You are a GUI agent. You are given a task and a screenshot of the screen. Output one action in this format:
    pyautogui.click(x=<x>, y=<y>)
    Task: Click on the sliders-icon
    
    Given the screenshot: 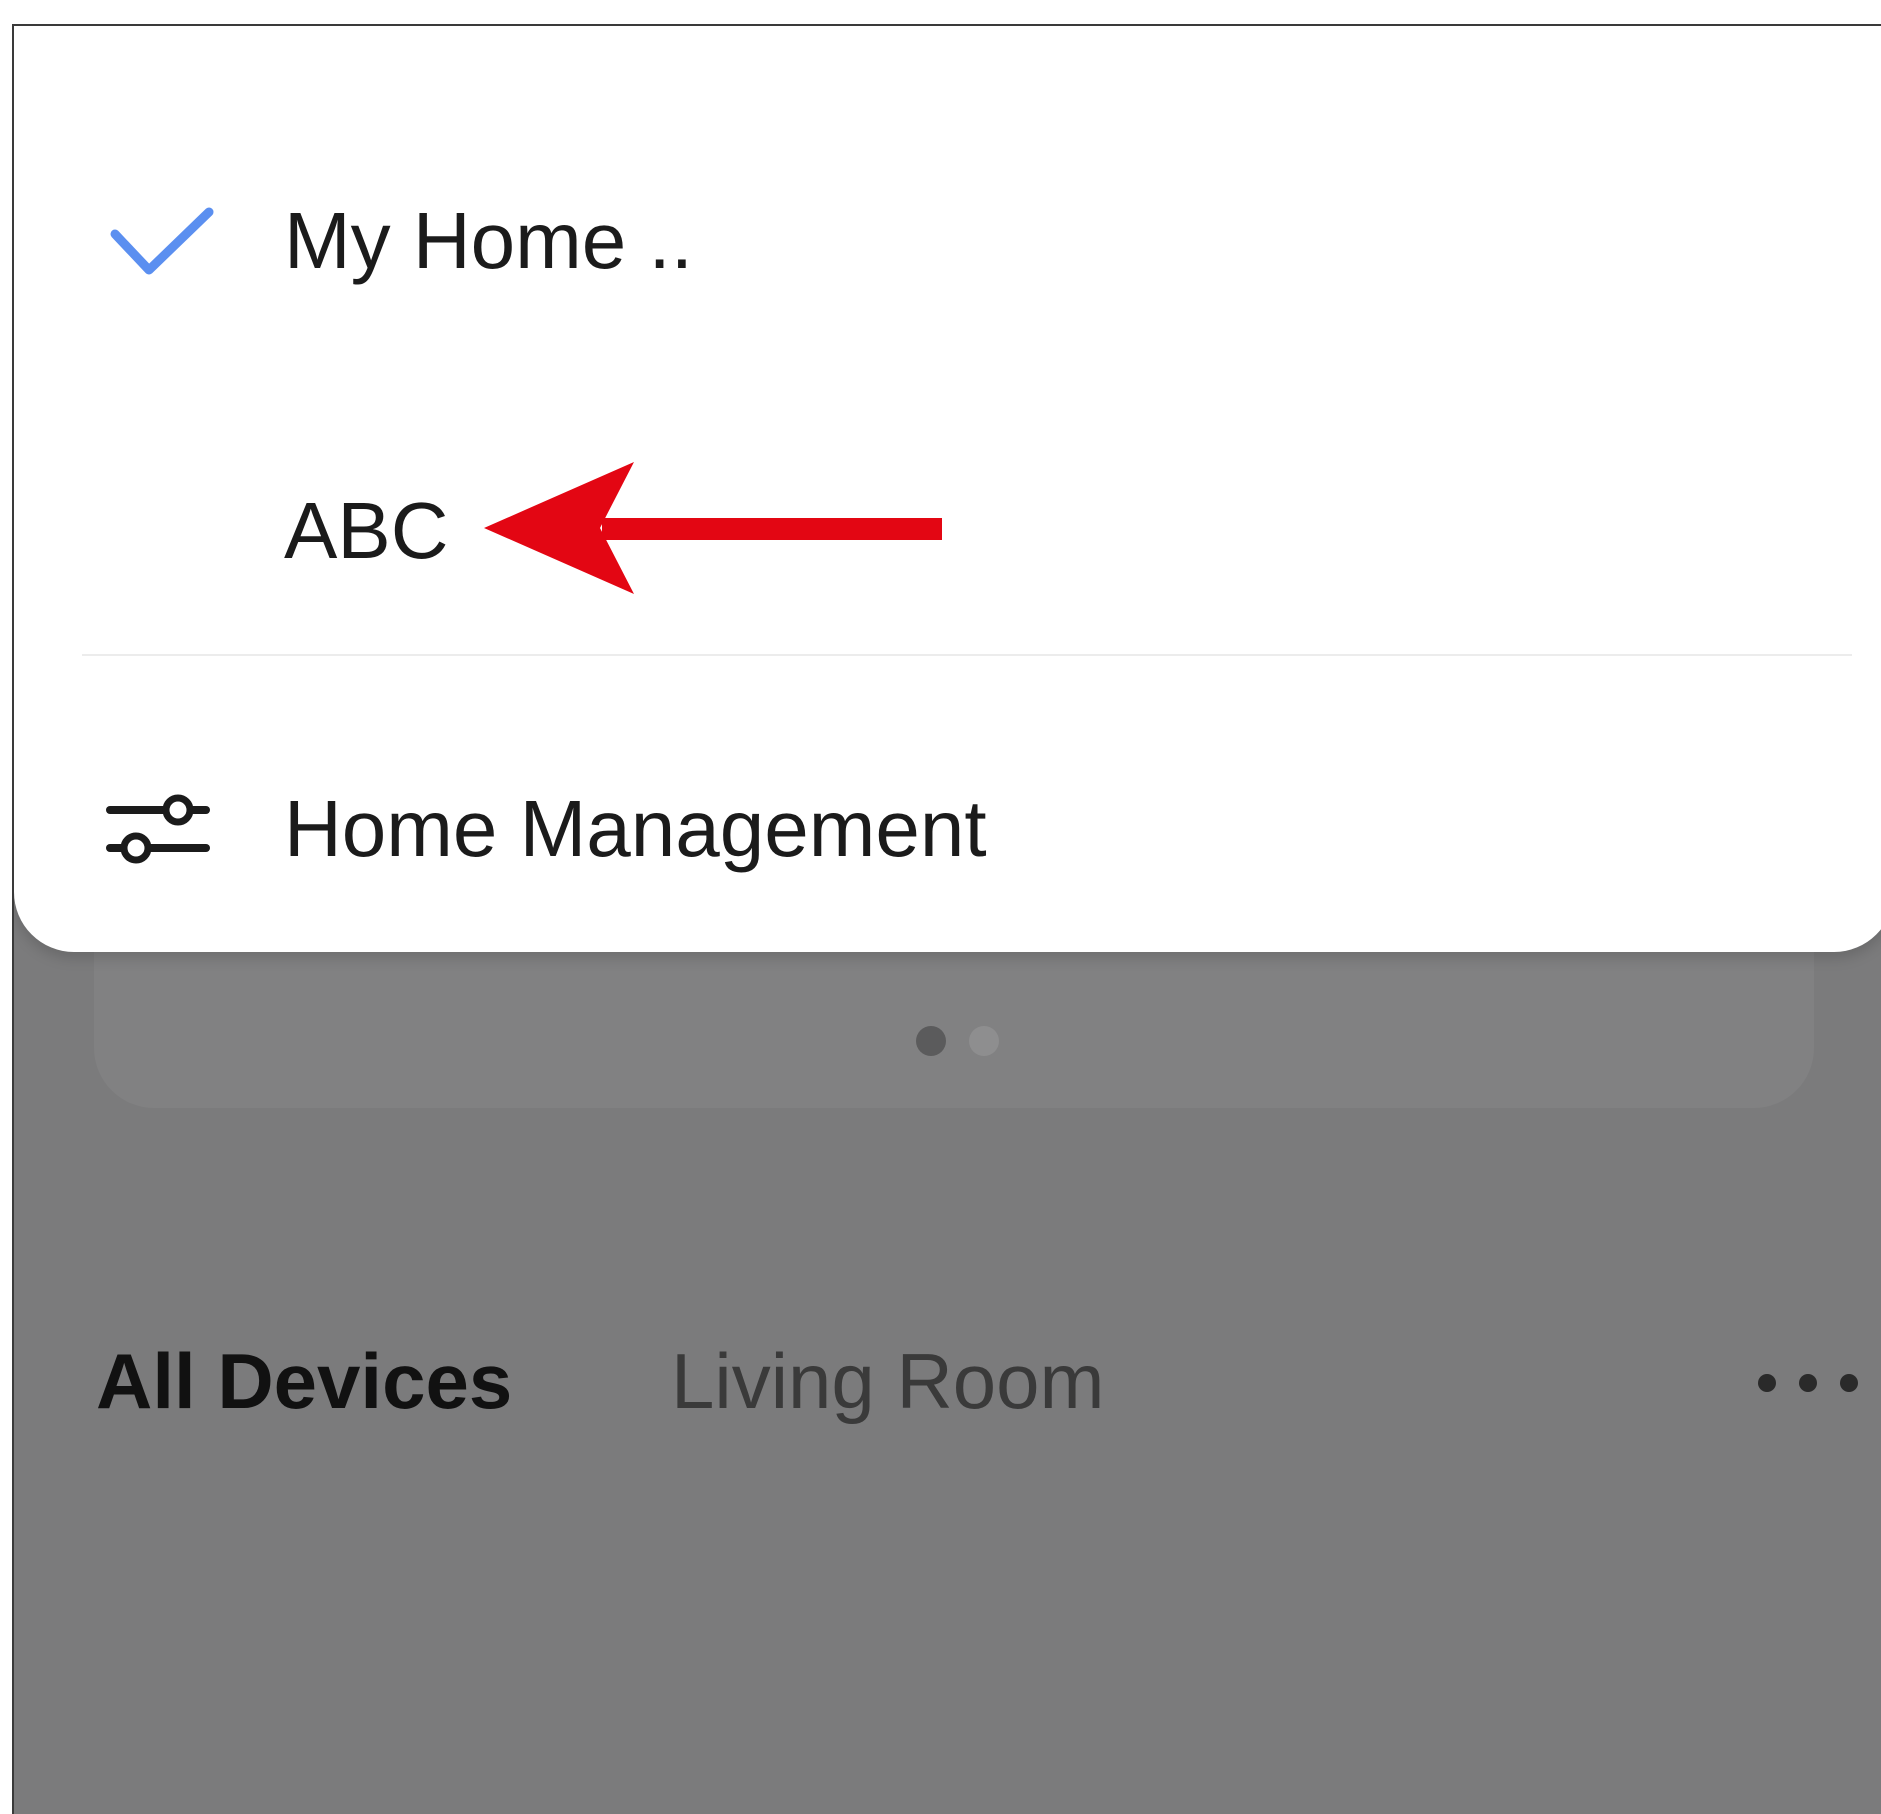 What is the action you would take?
    pyautogui.click(x=158, y=829)
    